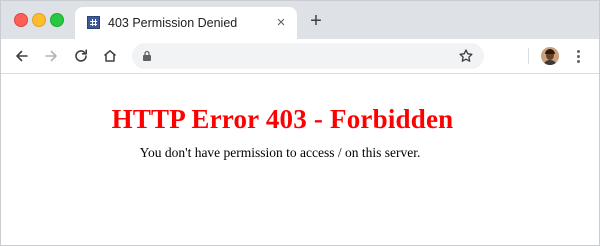 The height and width of the screenshot is (246, 600). I want to click on home-button, so click(110, 56).